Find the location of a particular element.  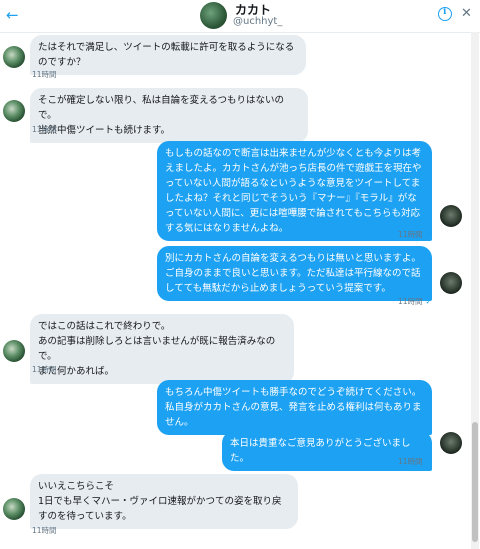

scrollbar is located at coordinates (475, 290).